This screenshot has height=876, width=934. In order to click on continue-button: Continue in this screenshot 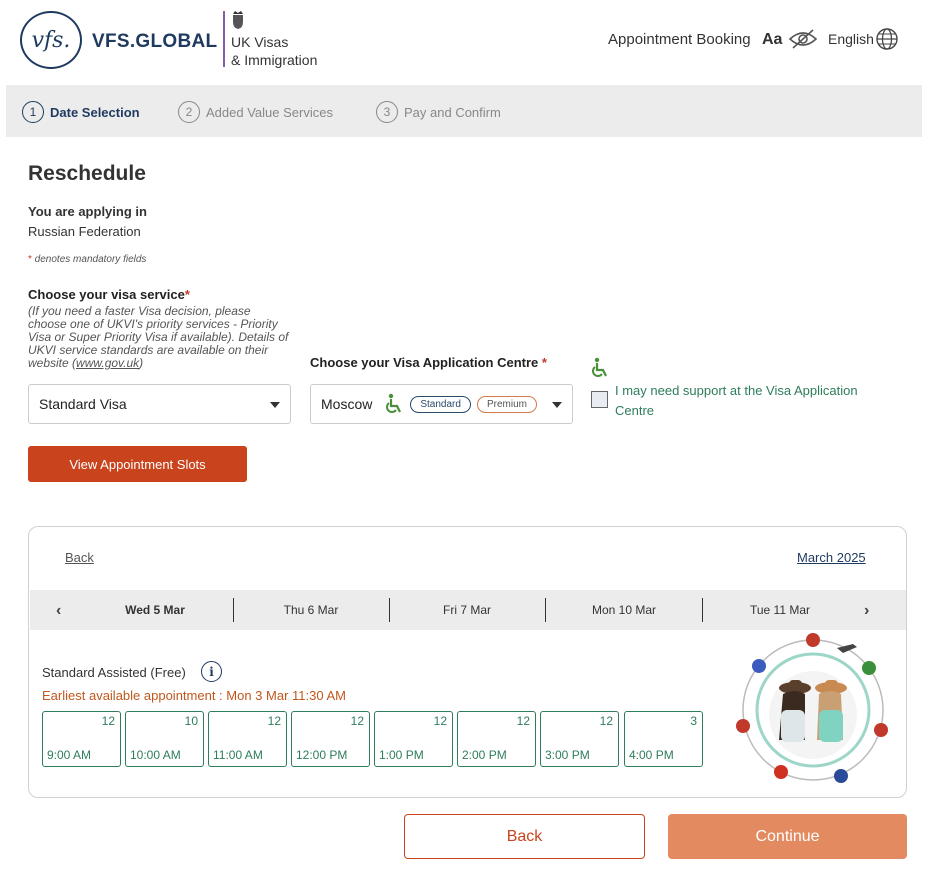, I will do `click(787, 836)`.